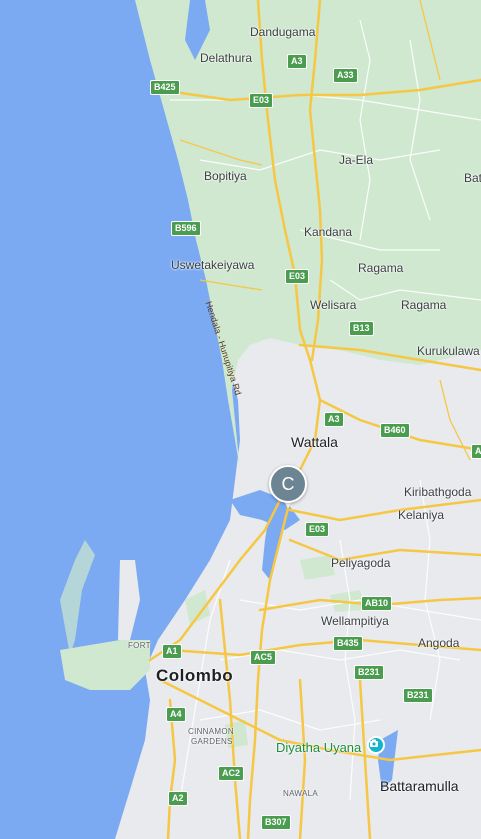 The image size is (481, 839). What do you see at coordinates (225, 176) in the screenshot?
I see `place-label-bopitiya: Bopitiya` at bounding box center [225, 176].